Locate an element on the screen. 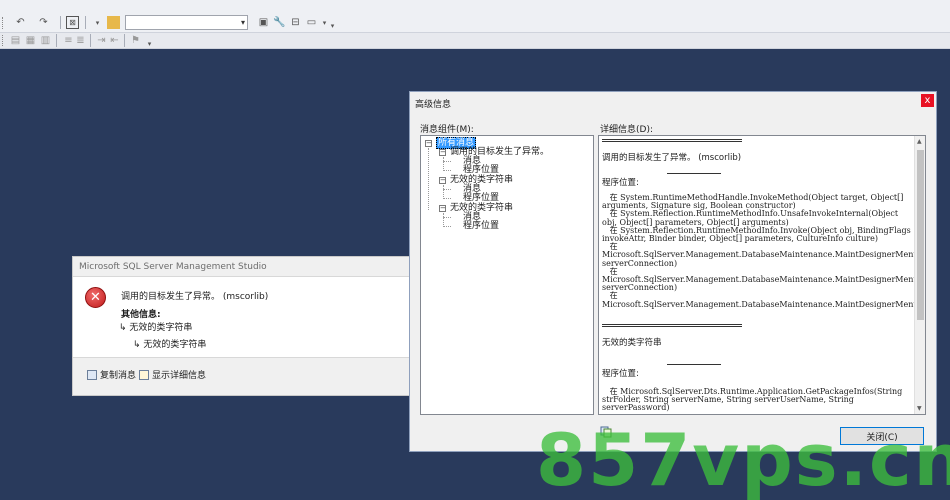  tree-node-group2: 无效的类字符串 is located at coordinates (481, 180).